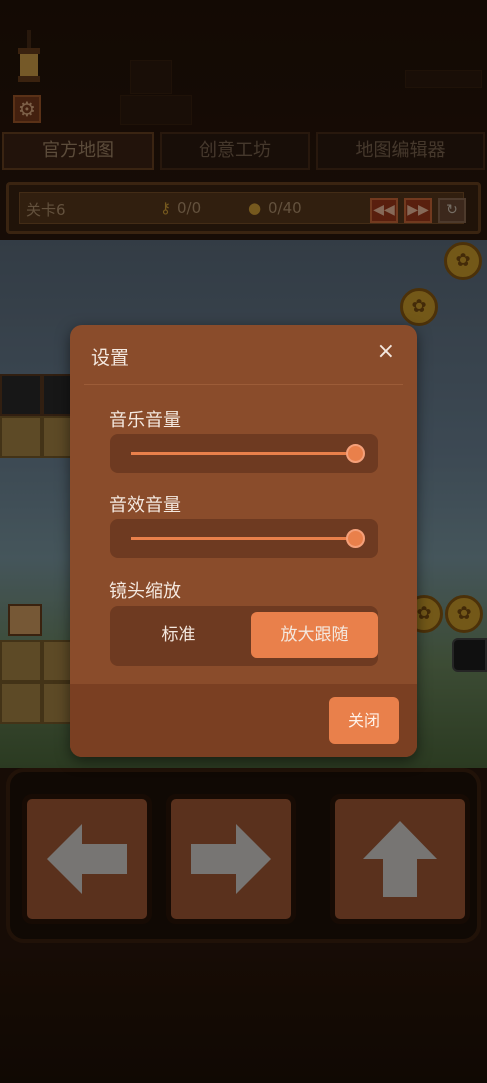  What do you see at coordinates (386, 351) in the screenshot?
I see `close-icon: ×` at bounding box center [386, 351].